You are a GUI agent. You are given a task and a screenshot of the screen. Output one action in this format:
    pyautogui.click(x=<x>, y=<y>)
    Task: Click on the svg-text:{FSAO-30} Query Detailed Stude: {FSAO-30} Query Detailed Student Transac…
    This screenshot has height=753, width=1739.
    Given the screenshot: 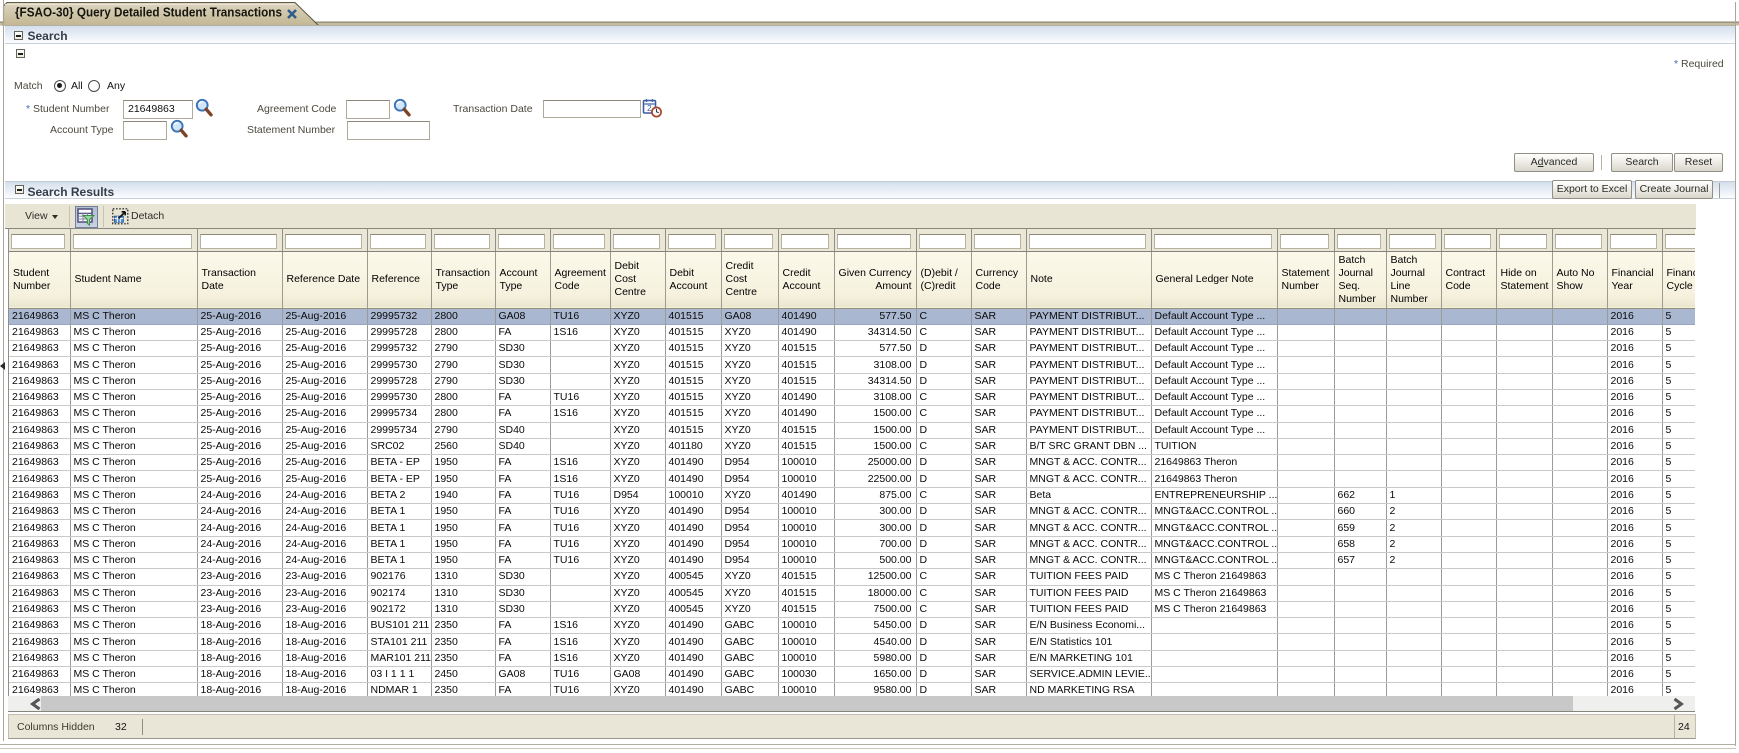 What is the action you would take?
    pyautogui.click(x=148, y=12)
    